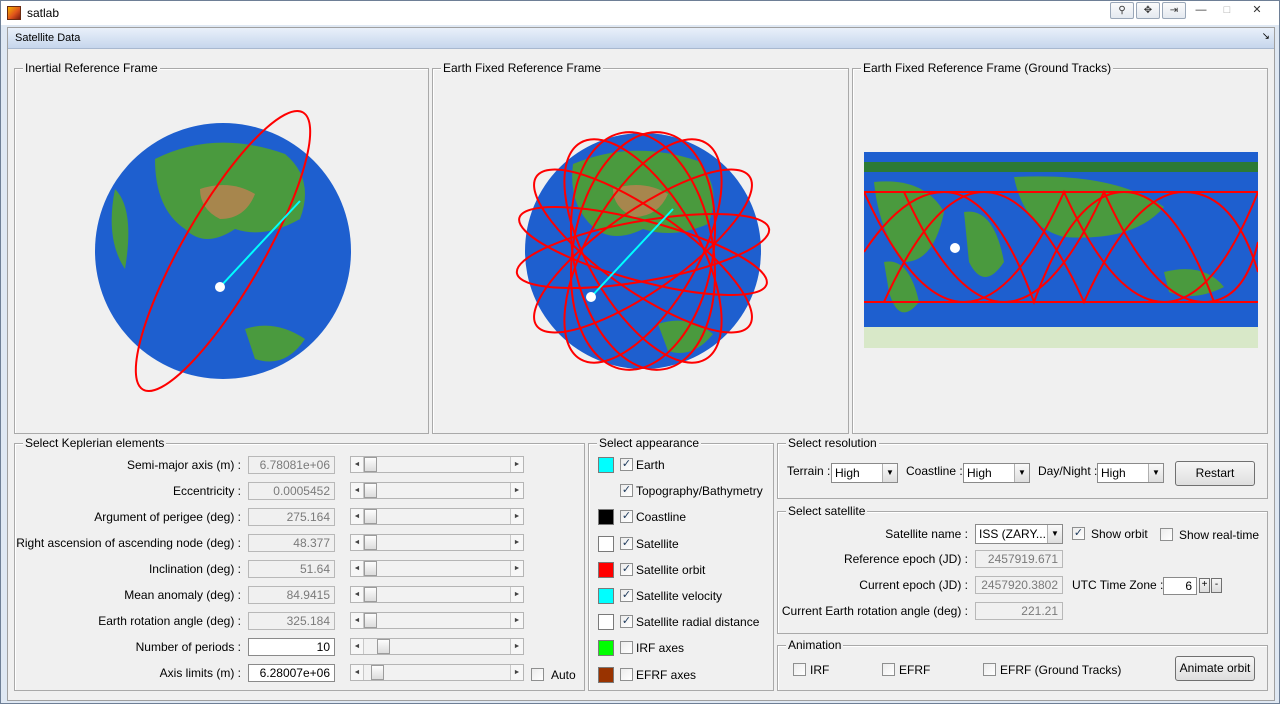 This screenshot has width=1280, height=704. What do you see at coordinates (1215, 668) in the screenshot?
I see `animate-orbit-button: Animate orbit` at bounding box center [1215, 668].